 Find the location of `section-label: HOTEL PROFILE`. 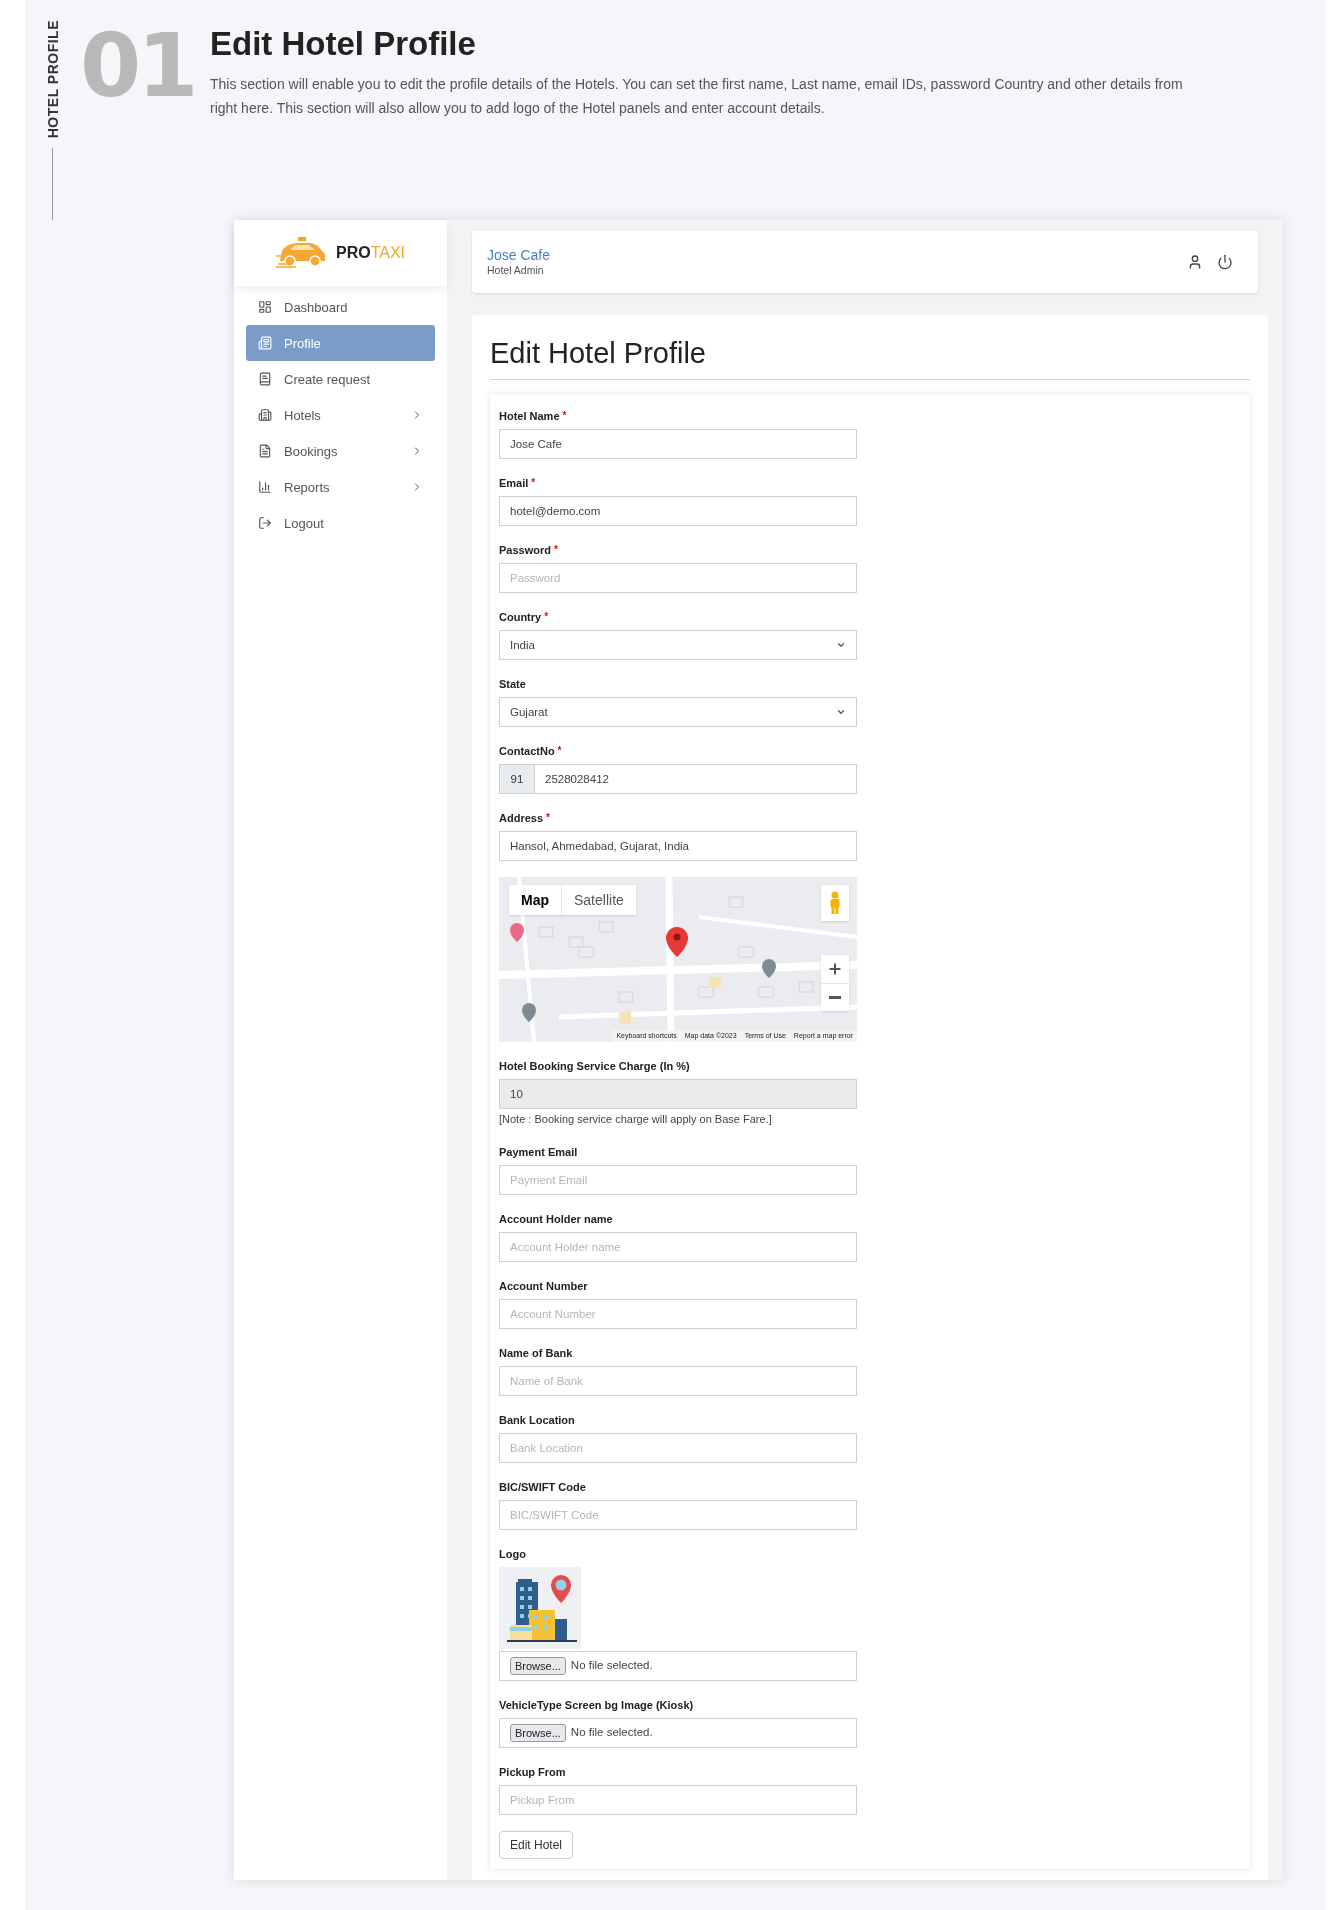

section-label: HOTEL PROFILE is located at coordinates (52, 79).